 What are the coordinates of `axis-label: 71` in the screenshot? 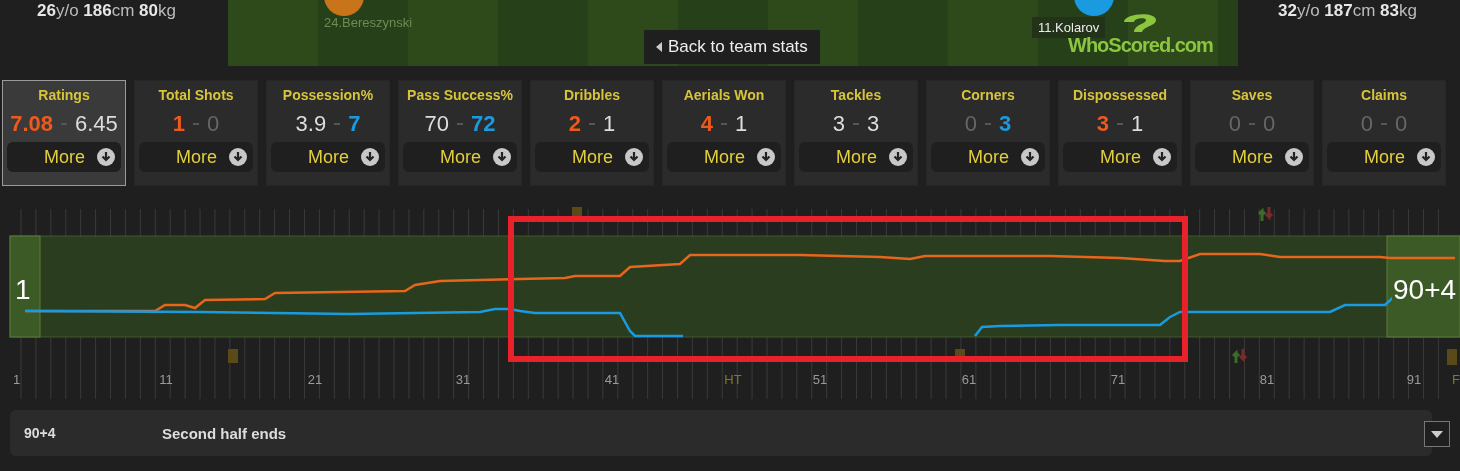 It's located at (1118, 379).